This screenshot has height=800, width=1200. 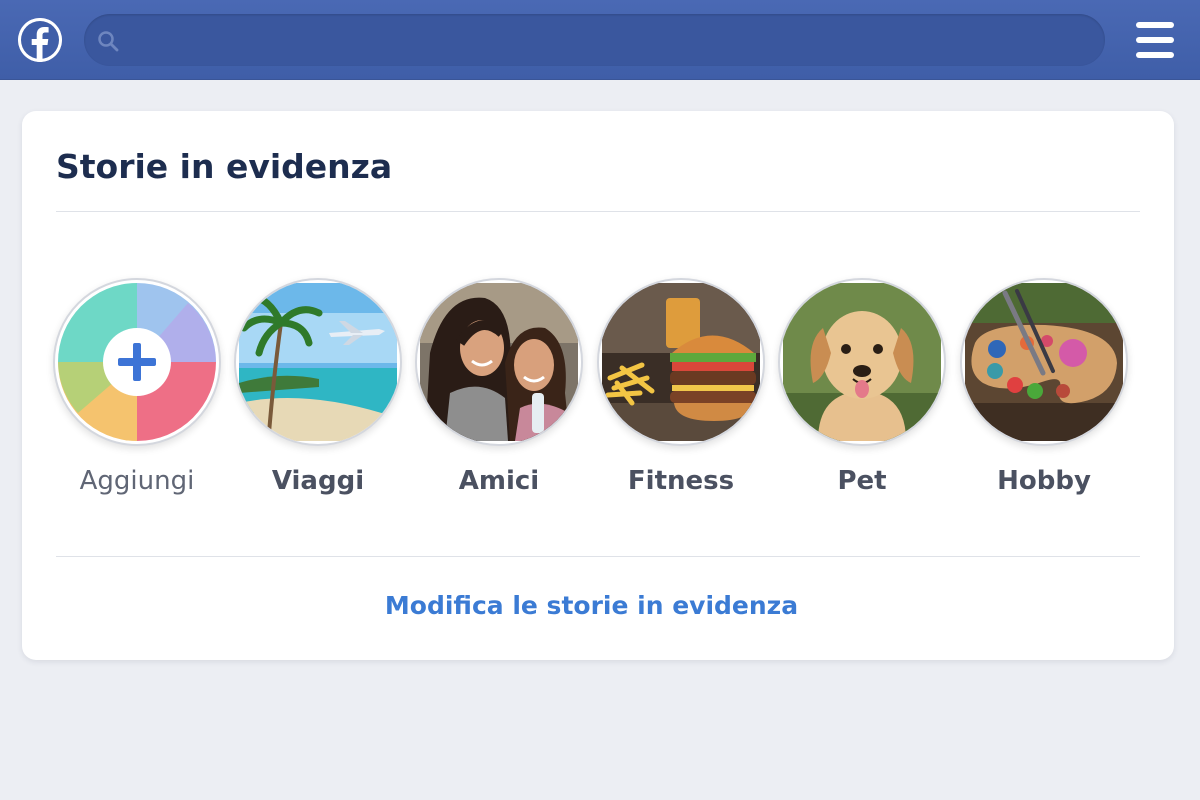 What do you see at coordinates (862, 362) in the screenshot?
I see `puppy-thumbnail` at bounding box center [862, 362].